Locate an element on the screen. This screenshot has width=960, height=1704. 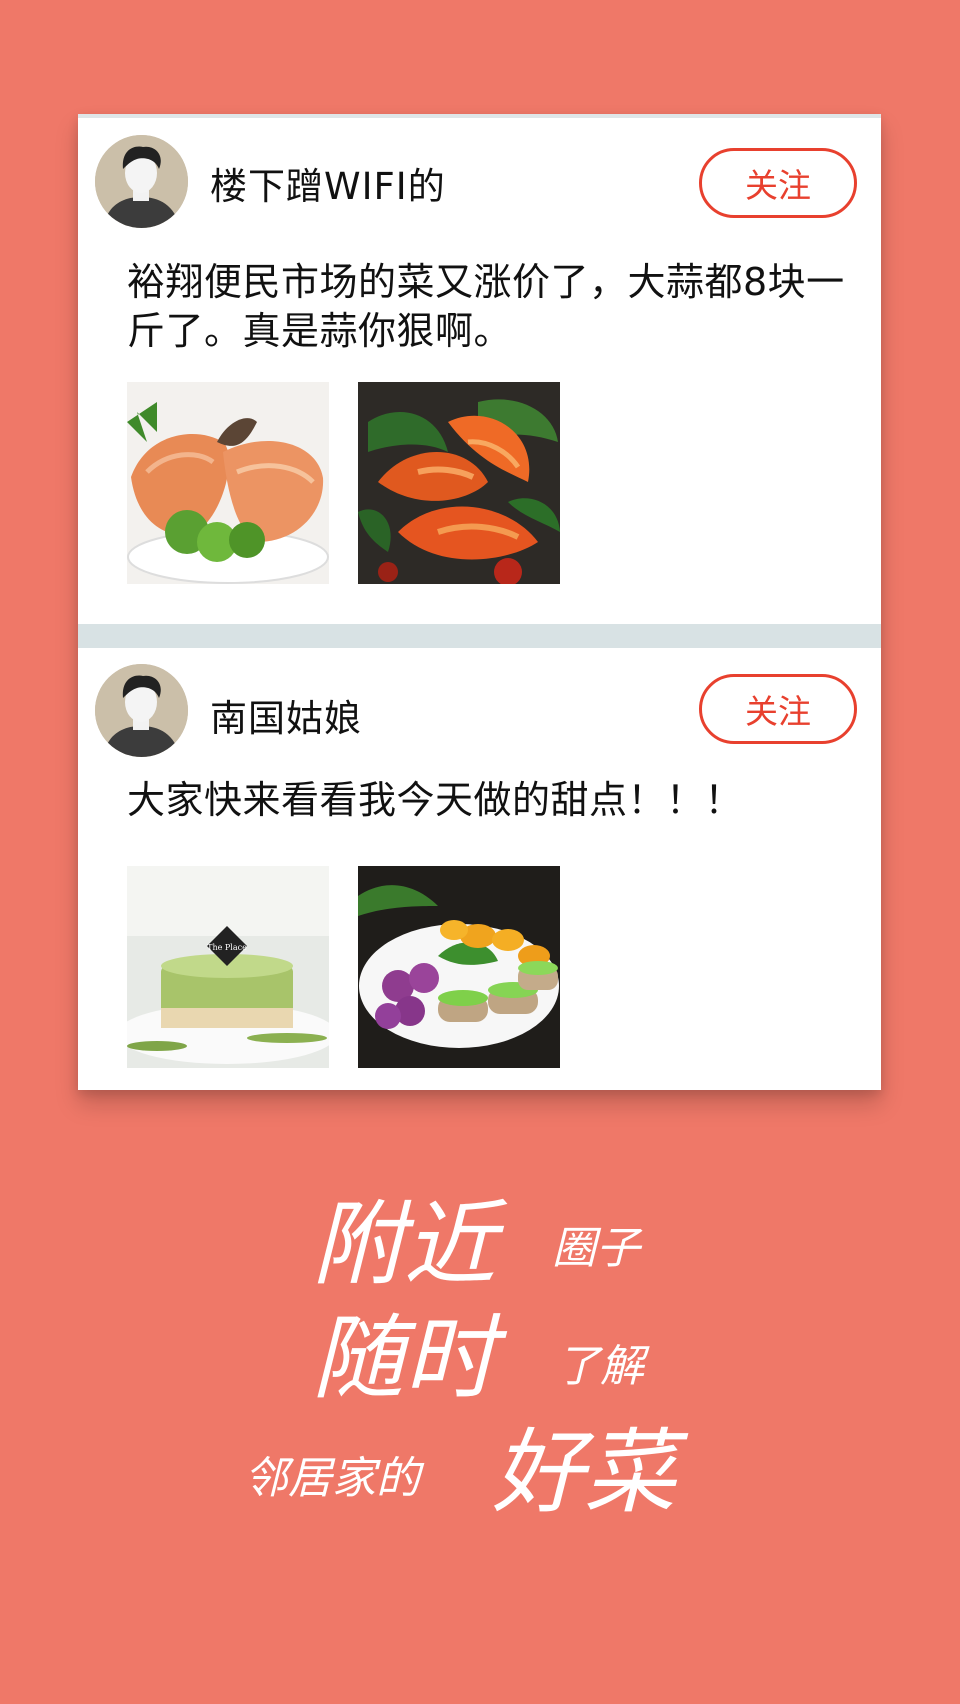
slogan-line1-suffix: 圈子 is located at coordinates (596, 1248).